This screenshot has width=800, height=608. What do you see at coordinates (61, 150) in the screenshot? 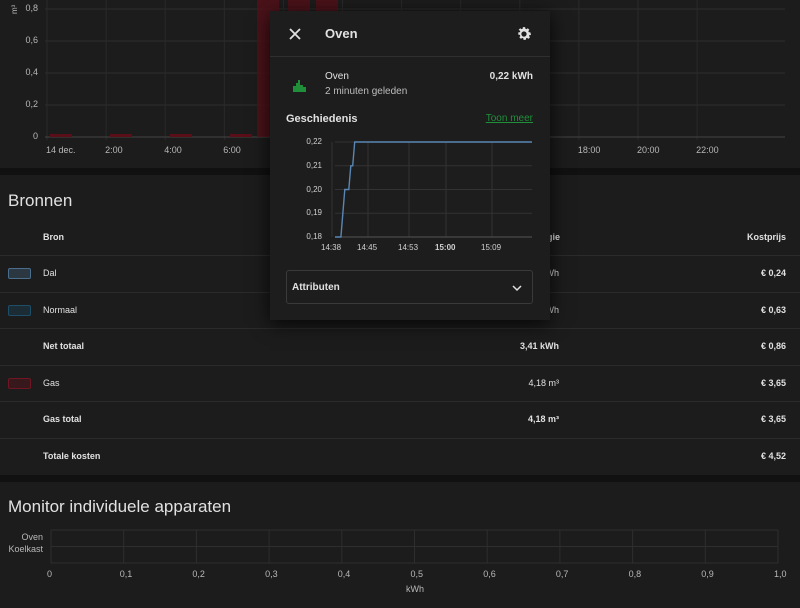
I see `x-axis-tick: 14 dec.` at bounding box center [61, 150].